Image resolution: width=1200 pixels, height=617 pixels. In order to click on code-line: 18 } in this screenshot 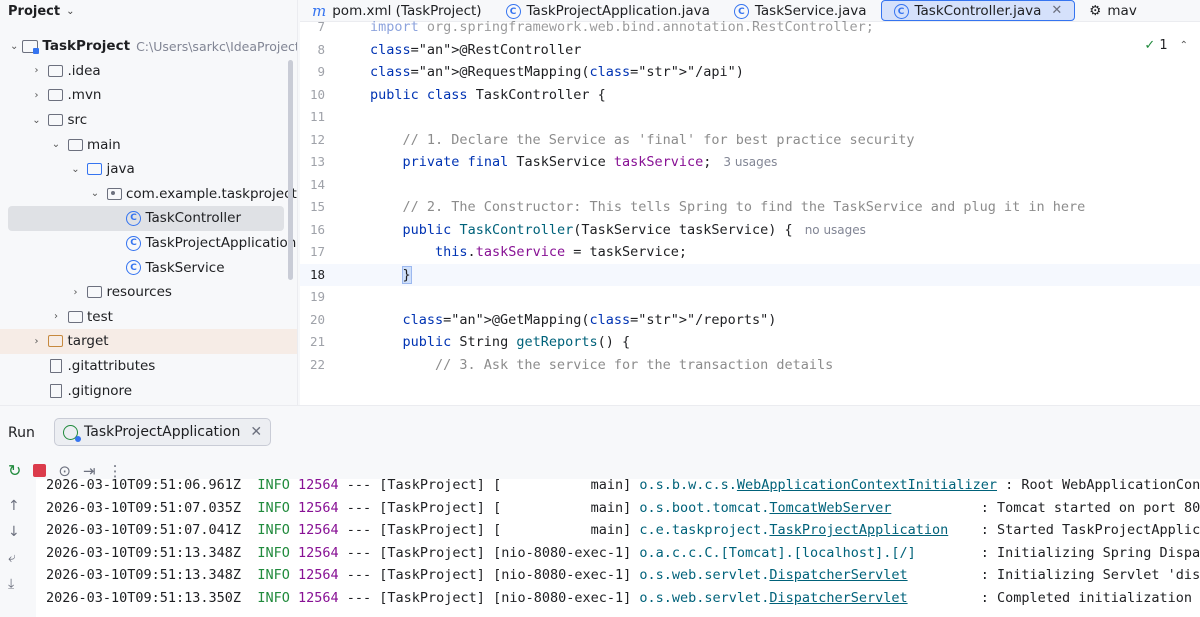, I will do `click(750, 274)`.